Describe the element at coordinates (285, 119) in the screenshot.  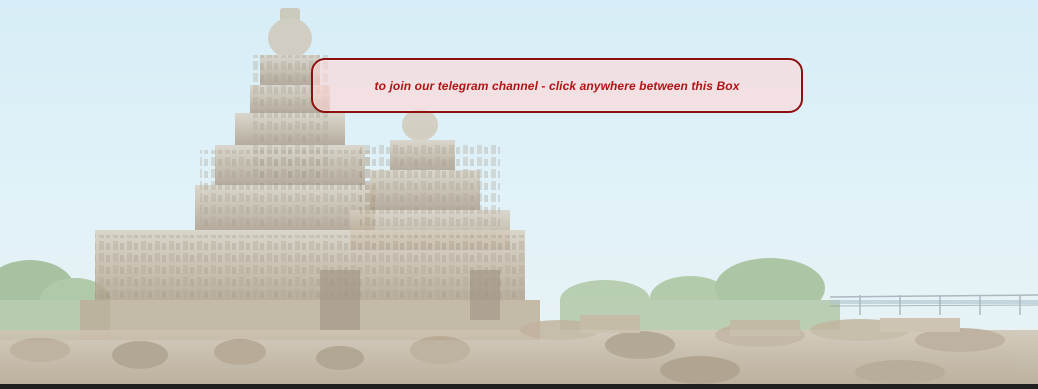
I see `temple-main-tower` at that location.